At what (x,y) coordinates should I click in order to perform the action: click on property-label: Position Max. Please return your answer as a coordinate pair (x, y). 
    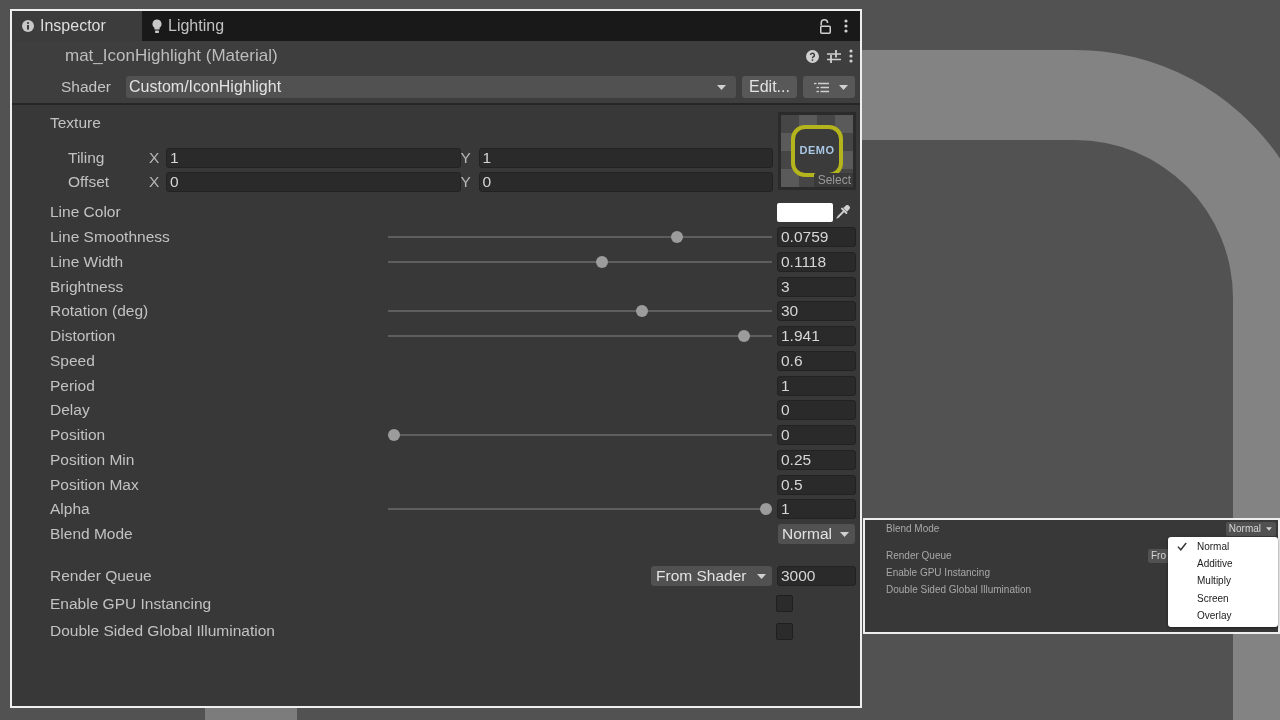
    Looking at the image, I should click on (94, 484).